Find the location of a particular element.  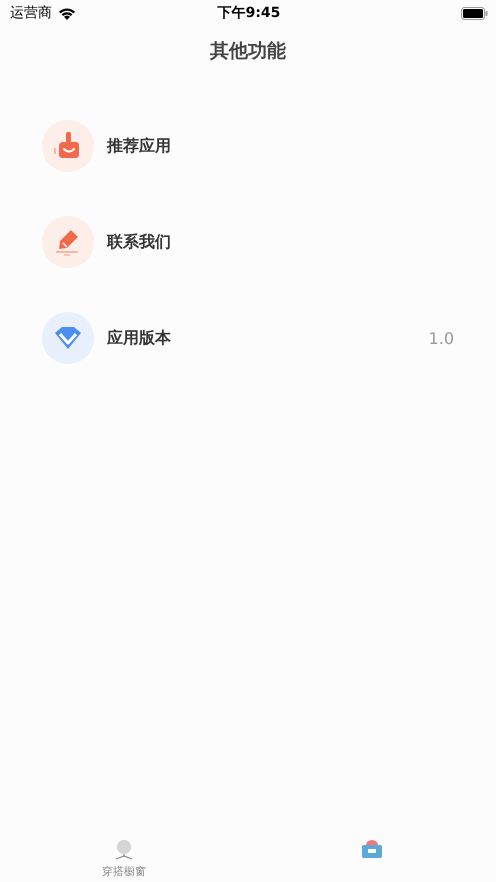

status-time: 下午9:45 is located at coordinates (249, 13).